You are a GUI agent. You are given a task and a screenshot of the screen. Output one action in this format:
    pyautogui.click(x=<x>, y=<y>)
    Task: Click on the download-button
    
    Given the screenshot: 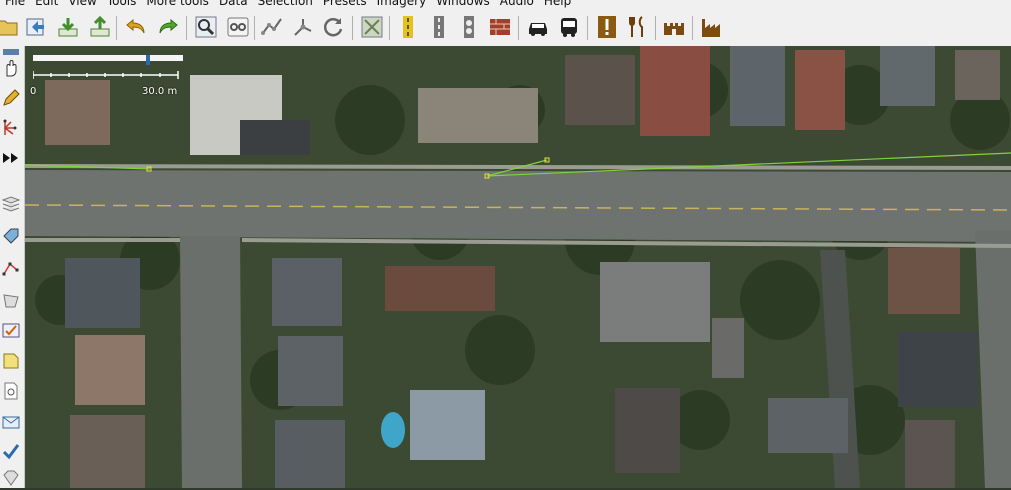 What is the action you would take?
    pyautogui.click(x=68, y=27)
    